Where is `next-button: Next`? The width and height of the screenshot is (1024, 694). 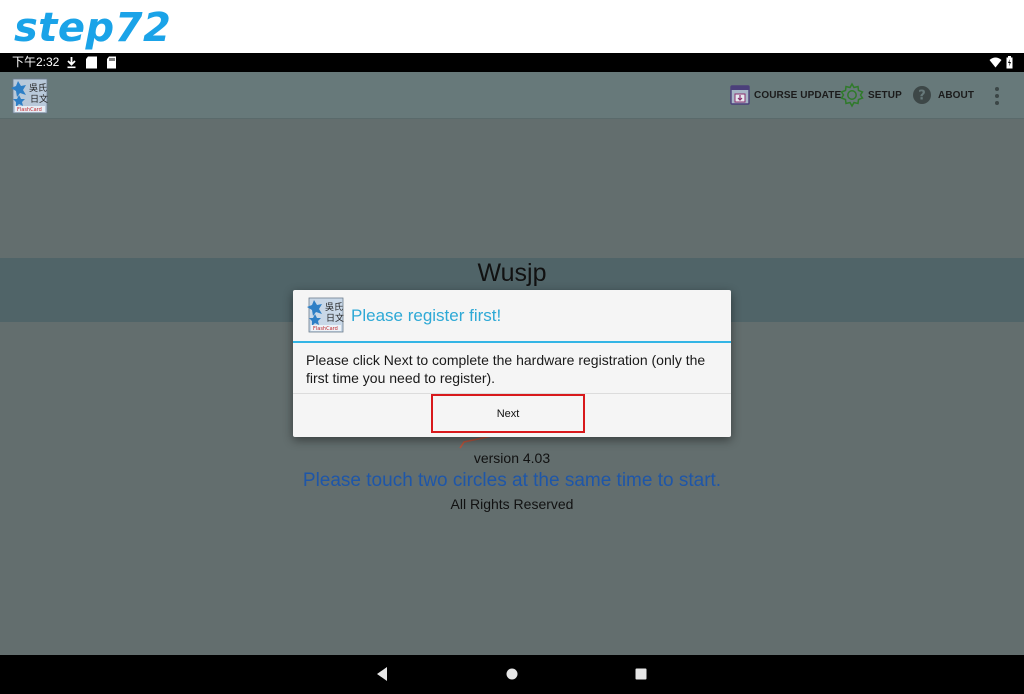
next-button: Next is located at coordinates (508, 413).